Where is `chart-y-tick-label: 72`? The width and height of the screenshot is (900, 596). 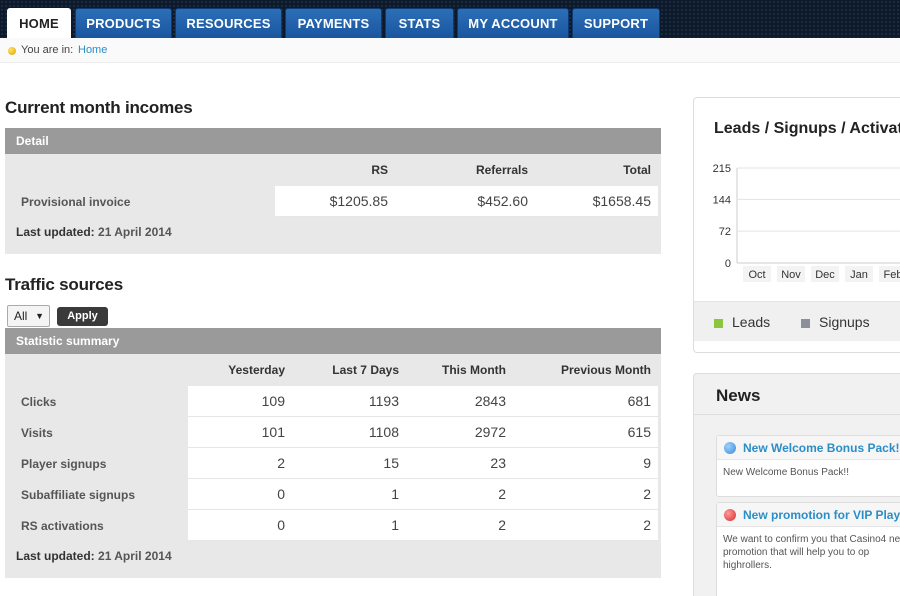
chart-y-tick-label: 72 is located at coordinates (725, 232).